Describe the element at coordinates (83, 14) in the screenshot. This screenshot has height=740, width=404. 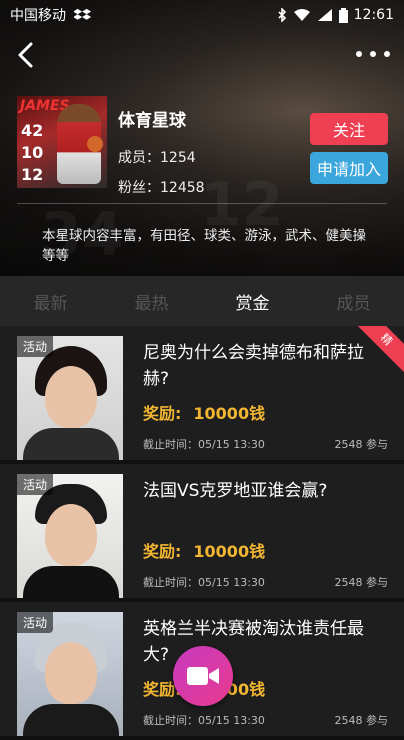
I see `dropbox-icon` at that location.